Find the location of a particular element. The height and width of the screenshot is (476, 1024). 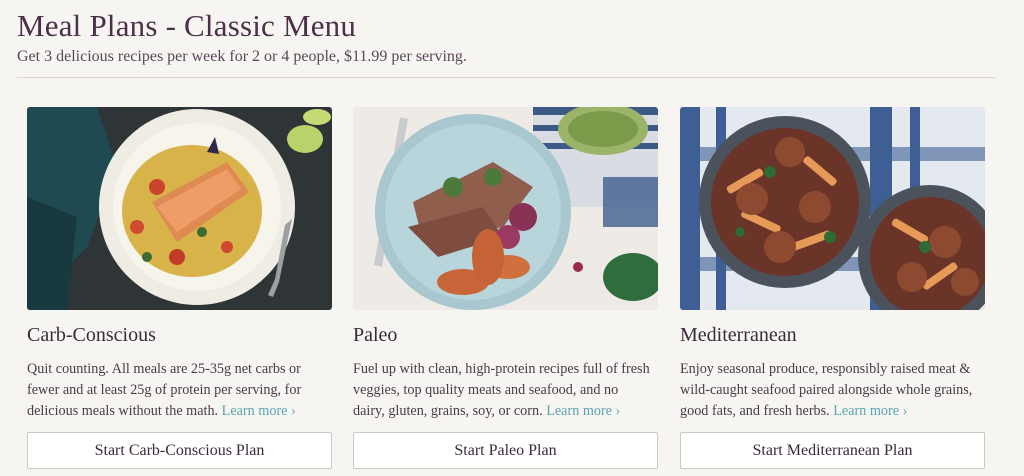

header-divider is located at coordinates (506, 77).